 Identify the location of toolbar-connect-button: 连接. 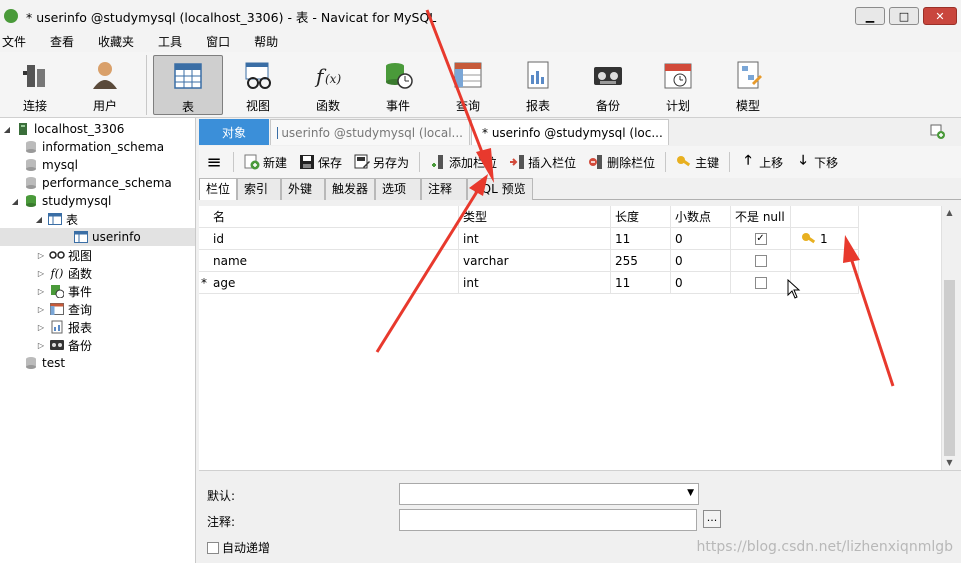
(35, 85).